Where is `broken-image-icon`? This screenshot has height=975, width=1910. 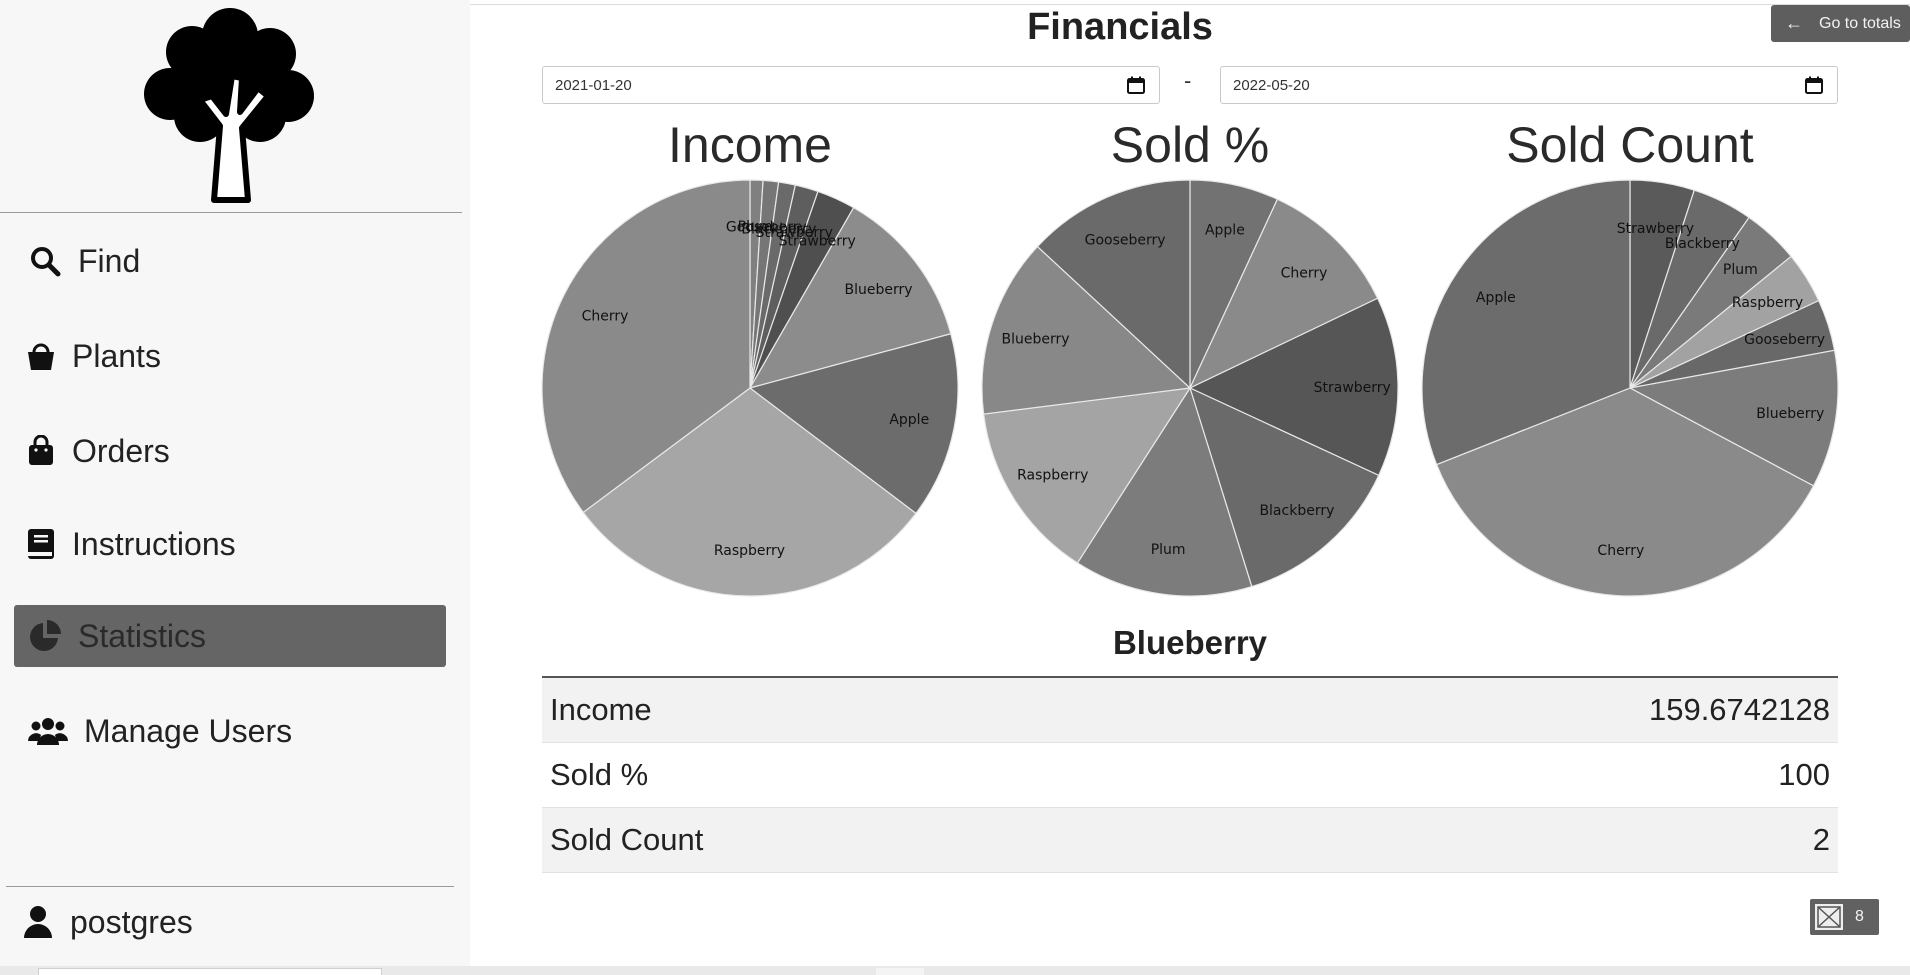 broken-image-icon is located at coordinates (1829, 917).